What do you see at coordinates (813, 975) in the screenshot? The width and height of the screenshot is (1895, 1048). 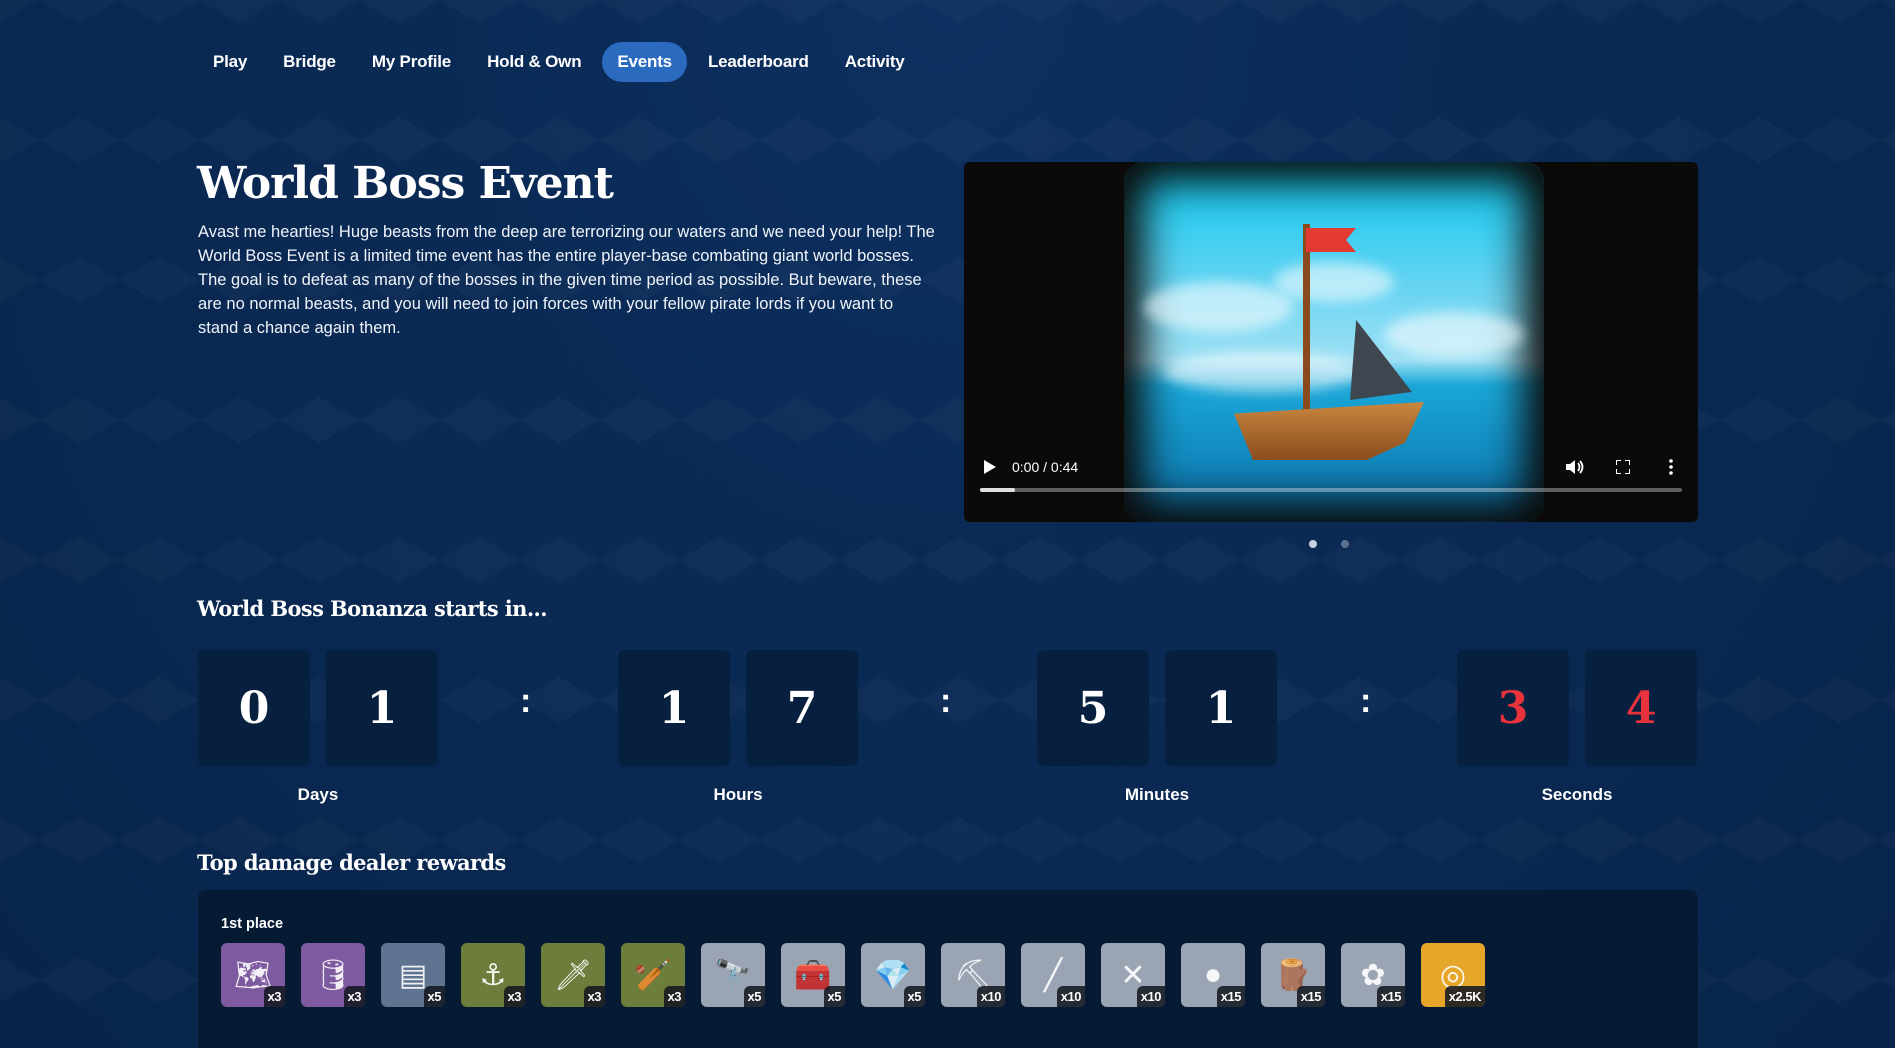 I see `reward-item: 🧰 x5` at bounding box center [813, 975].